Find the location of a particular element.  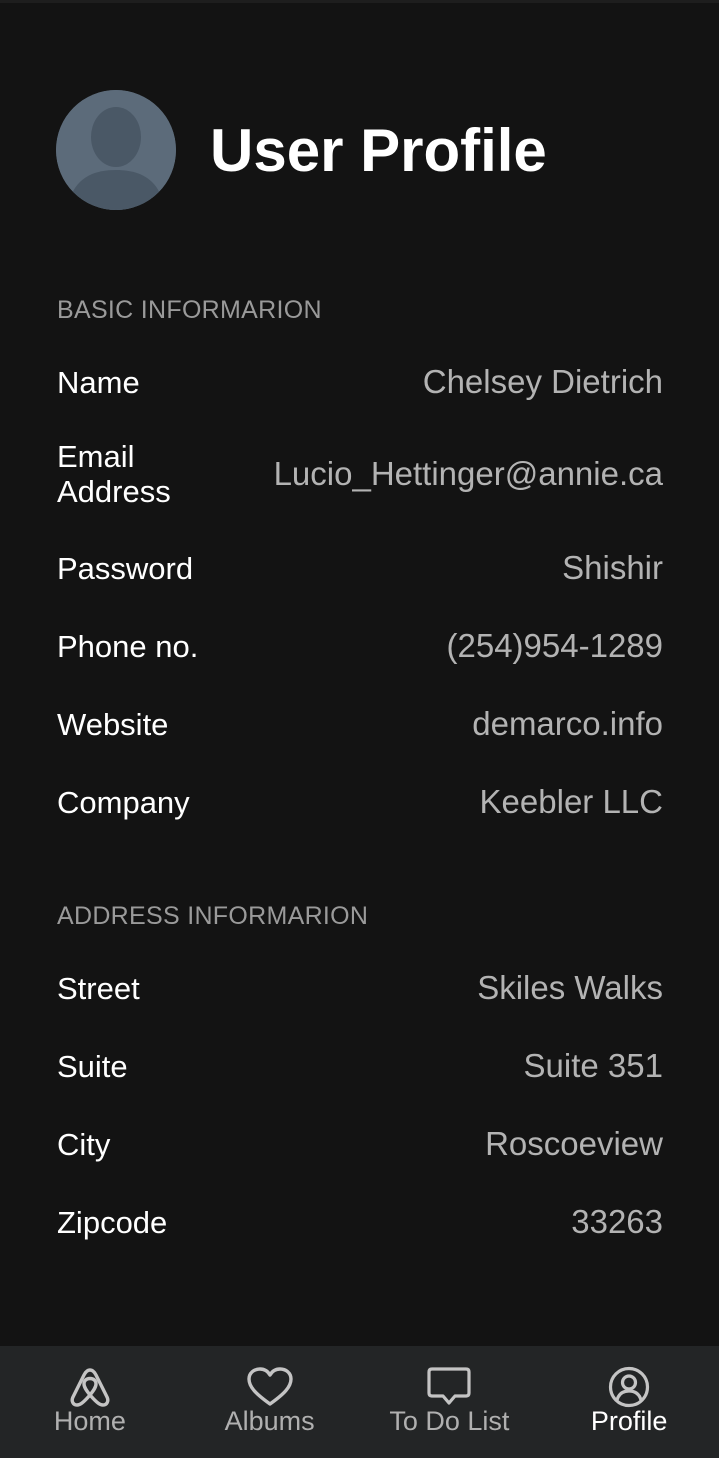

section-label-address: ADDRESS INFORMARION is located at coordinates (213, 916).